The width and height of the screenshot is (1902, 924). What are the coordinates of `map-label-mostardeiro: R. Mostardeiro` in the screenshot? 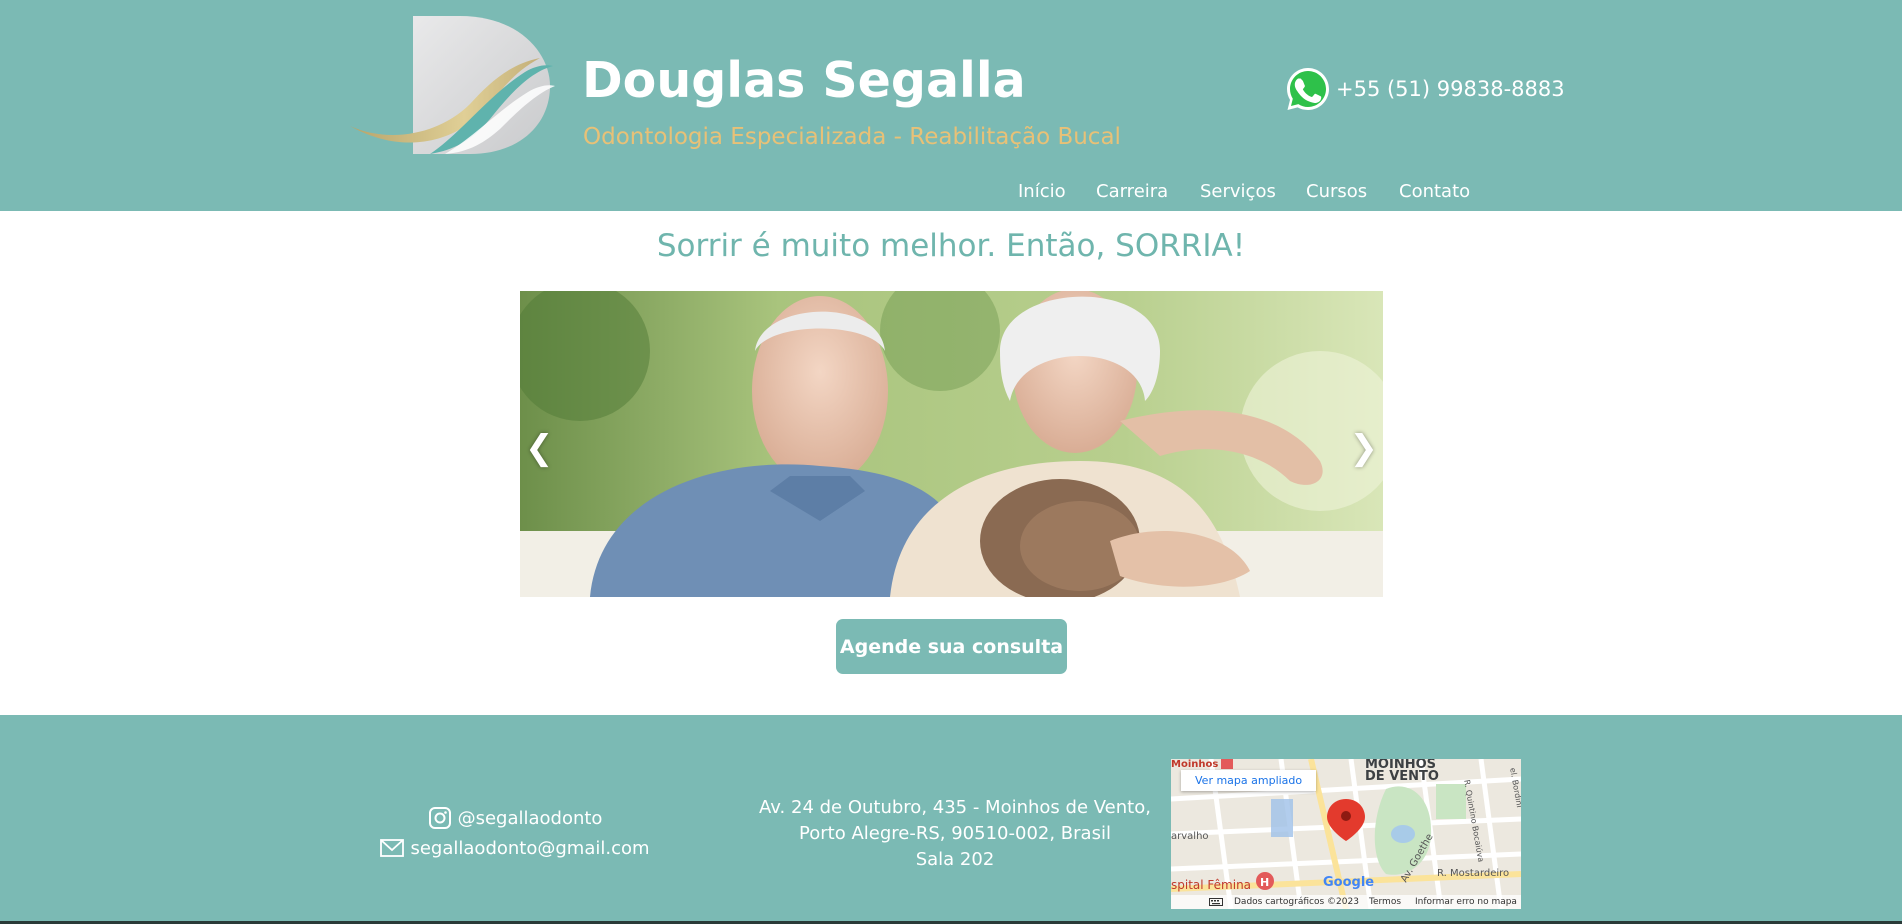 It's located at (1473, 873).